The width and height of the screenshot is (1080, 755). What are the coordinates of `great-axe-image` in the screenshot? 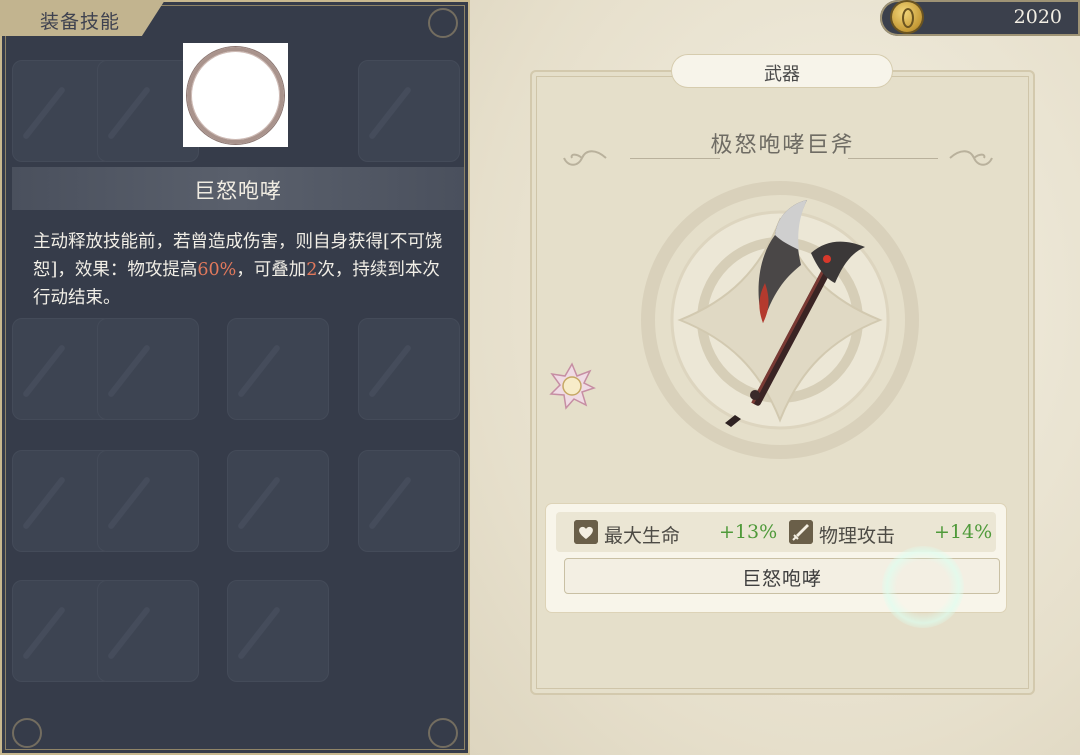 It's located at (795, 313).